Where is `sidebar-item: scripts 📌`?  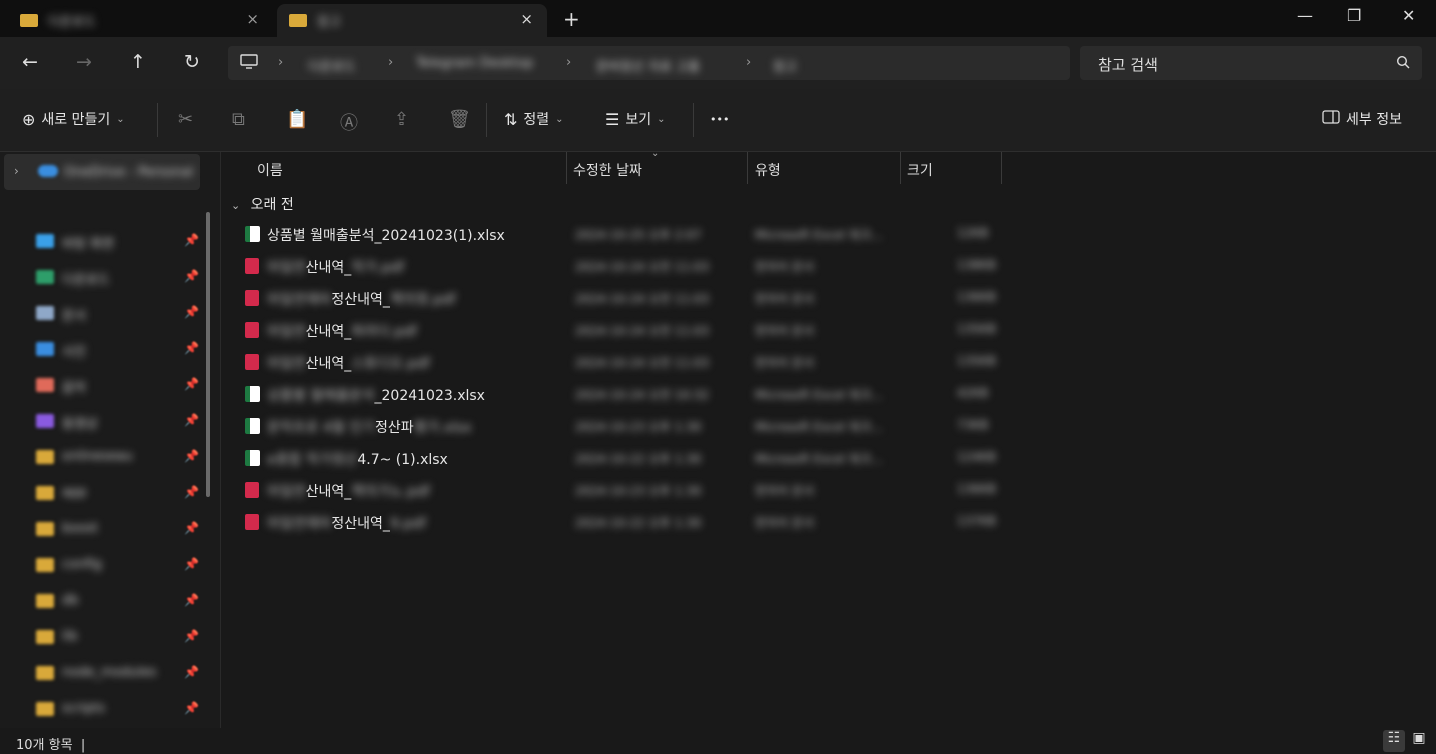
sidebar-item: scripts 📌 is located at coordinates (117, 710).